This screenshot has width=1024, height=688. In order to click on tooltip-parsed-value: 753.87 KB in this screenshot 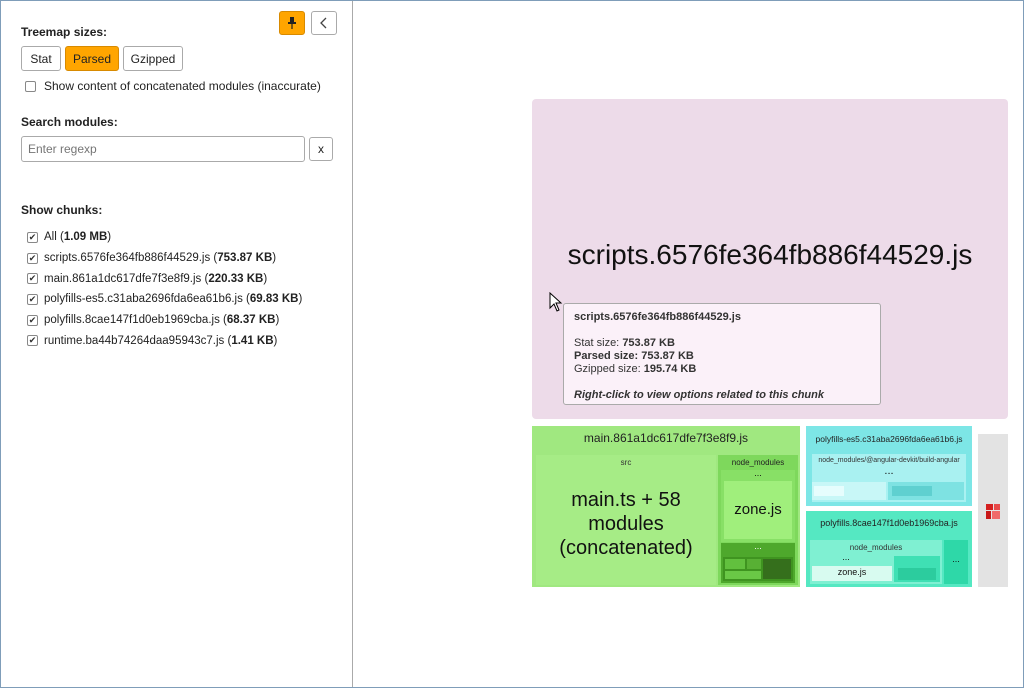, I will do `click(667, 356)`.